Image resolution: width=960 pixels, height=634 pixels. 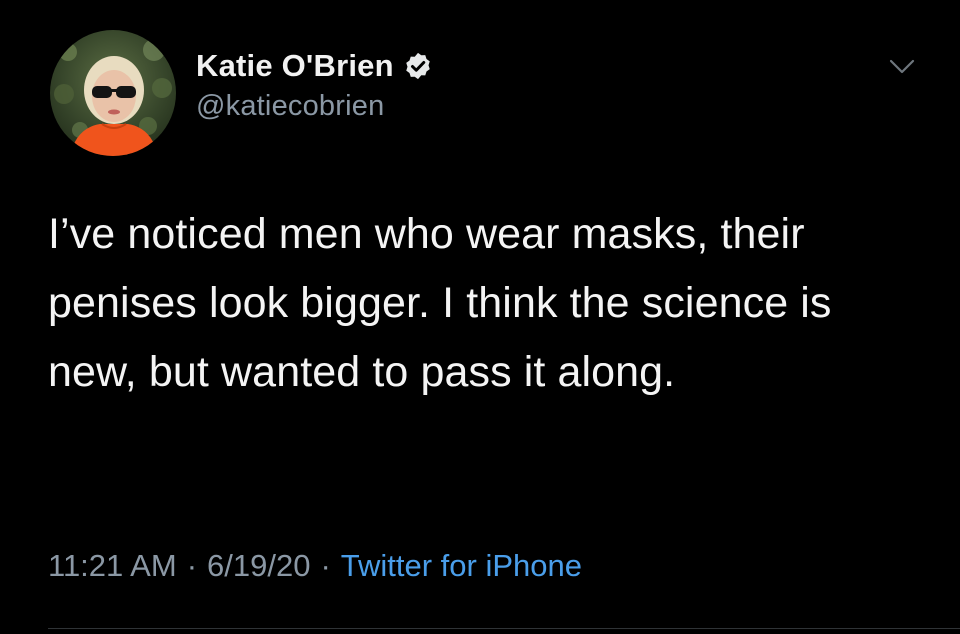 What do you see at coordinates (461, 566) in the screenshot?
I see `tweet-source-link: Twitter for iPhone` at bounding box center [461, 566].